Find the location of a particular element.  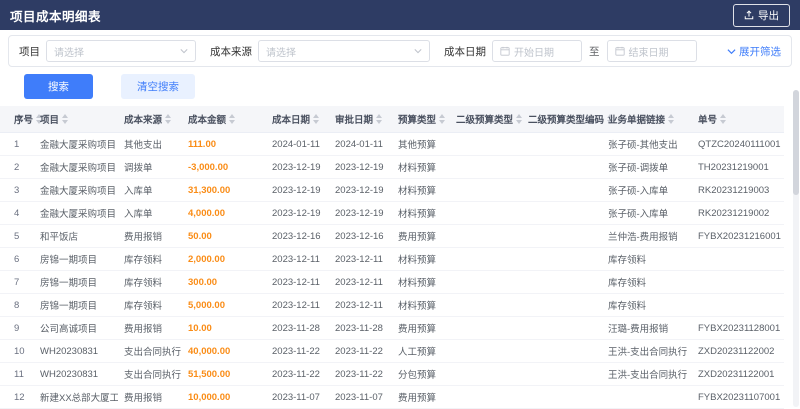

cell-cost-amount: 51,500.00 is located at coordinates (224, 374).